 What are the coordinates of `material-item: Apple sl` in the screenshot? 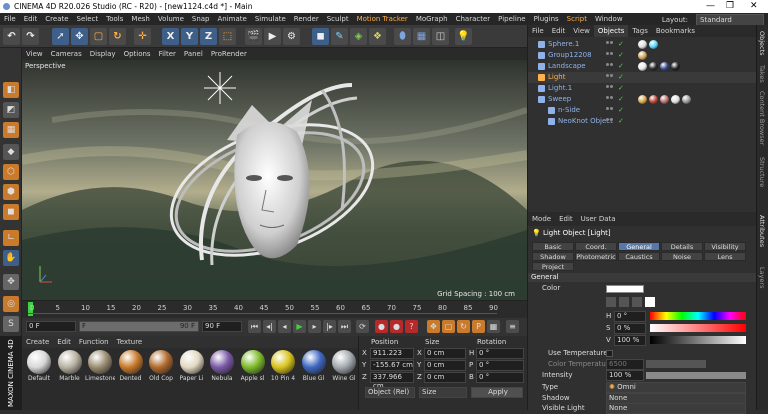 It's located at (253, 366).